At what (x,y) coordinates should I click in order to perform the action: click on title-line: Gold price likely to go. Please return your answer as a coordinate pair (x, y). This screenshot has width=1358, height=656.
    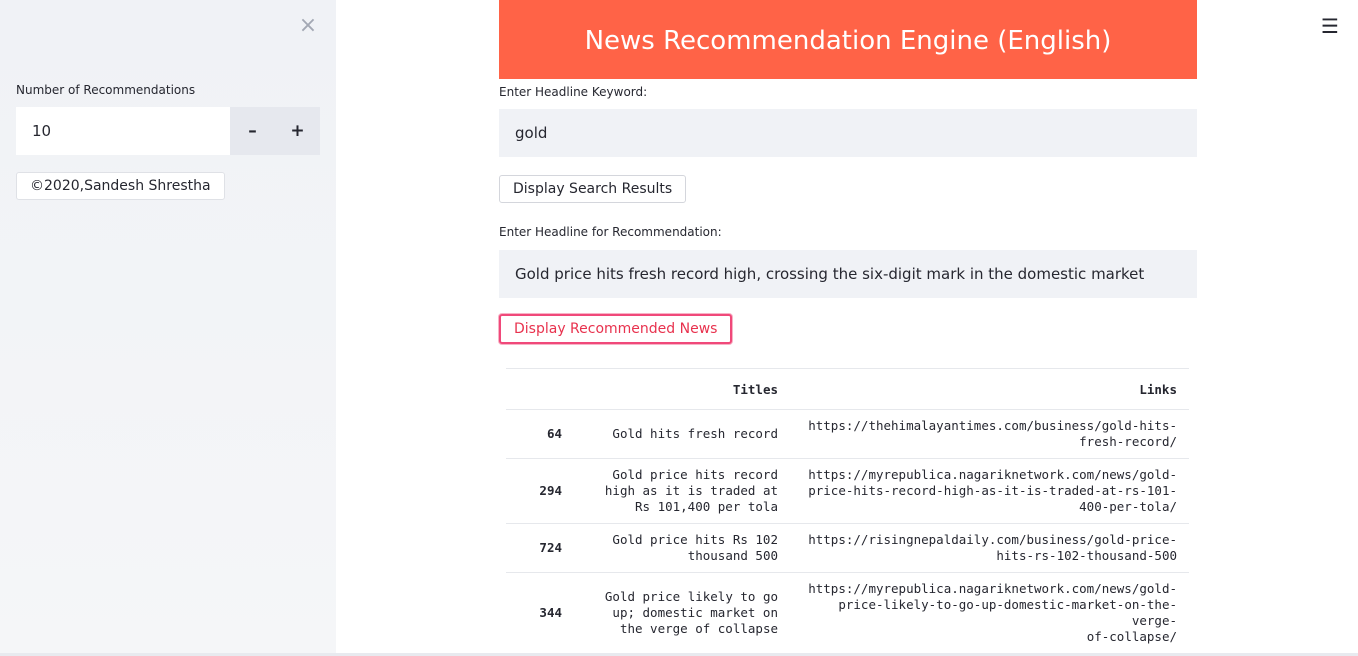
    Looking at the image, I should click on (691, 596).